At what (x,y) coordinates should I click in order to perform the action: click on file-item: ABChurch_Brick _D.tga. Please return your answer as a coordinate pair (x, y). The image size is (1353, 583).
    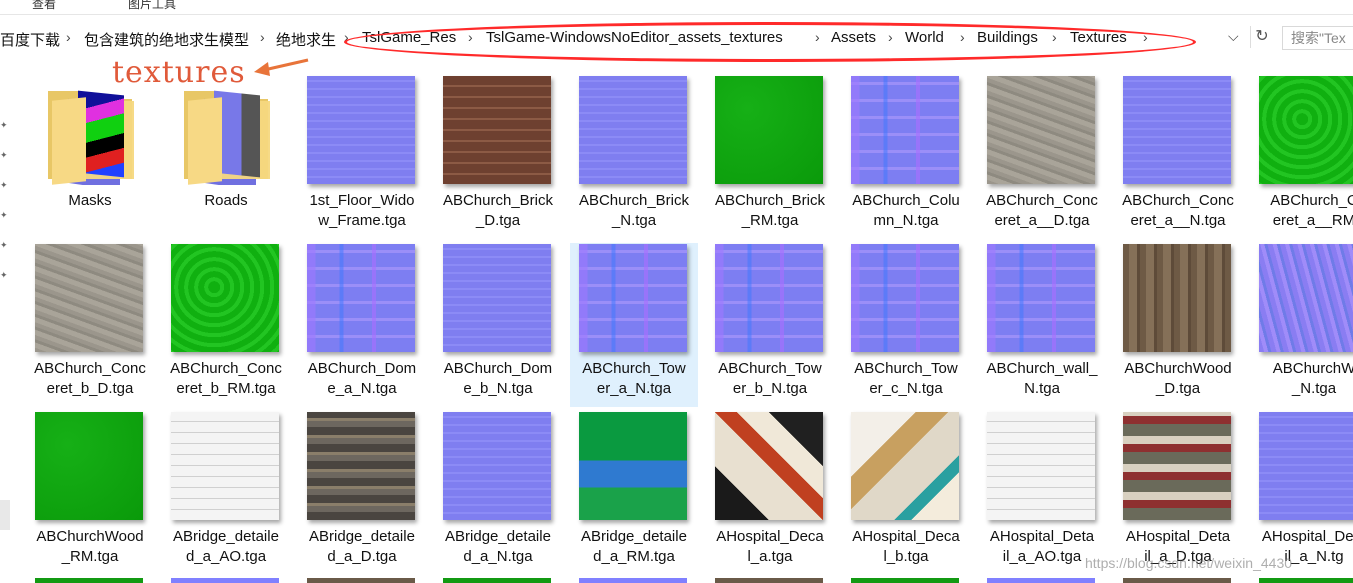
    Looking at the image, I should click on (498, 157).